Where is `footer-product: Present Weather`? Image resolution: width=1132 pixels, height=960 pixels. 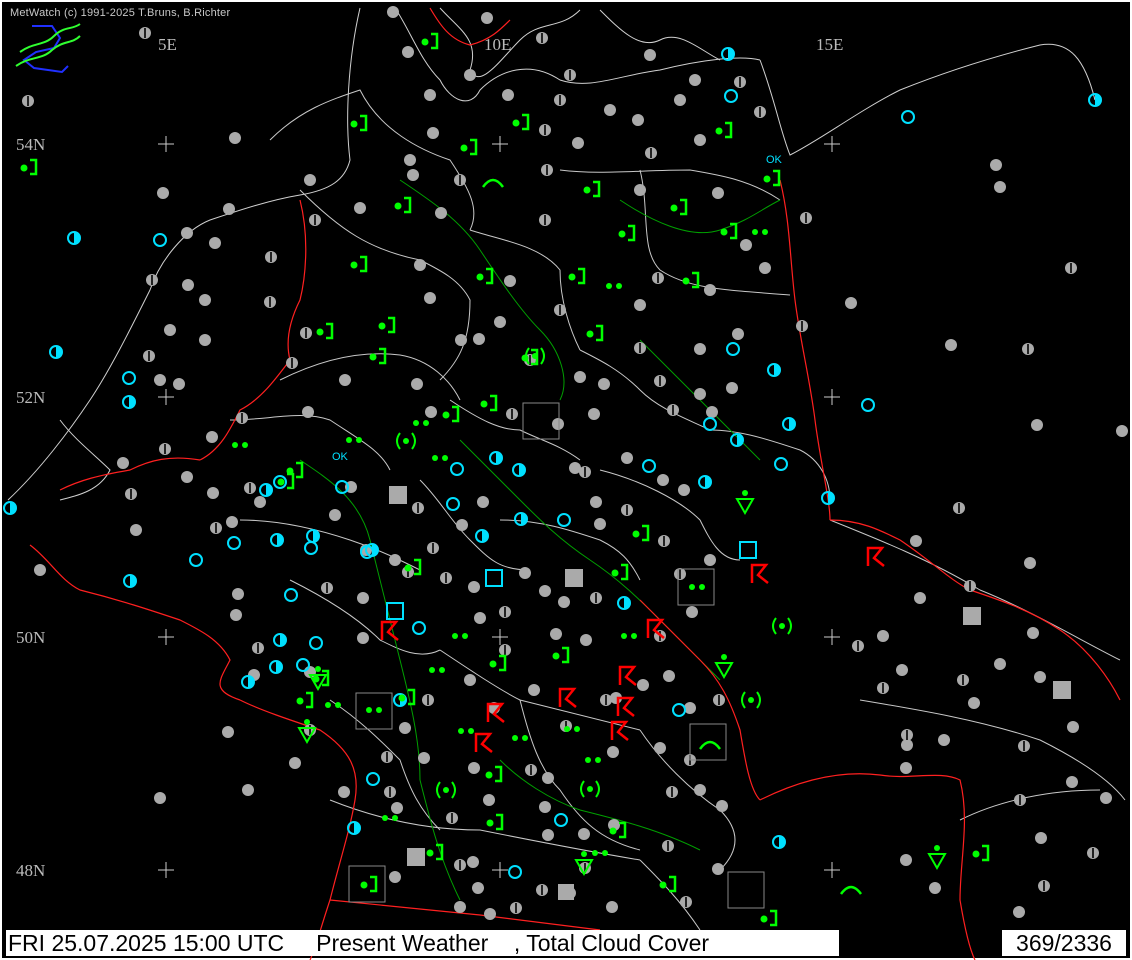
footer-product: Present Weather is located at coordinates (402, 943).